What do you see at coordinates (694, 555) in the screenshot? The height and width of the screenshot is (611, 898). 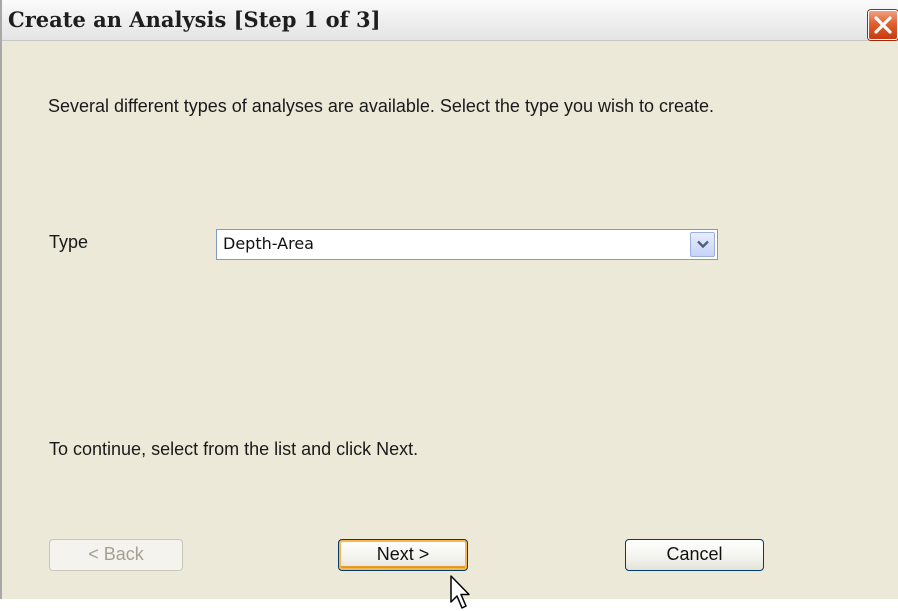 I see `cancel-button: Cancel` at bounding box center [694, 555].